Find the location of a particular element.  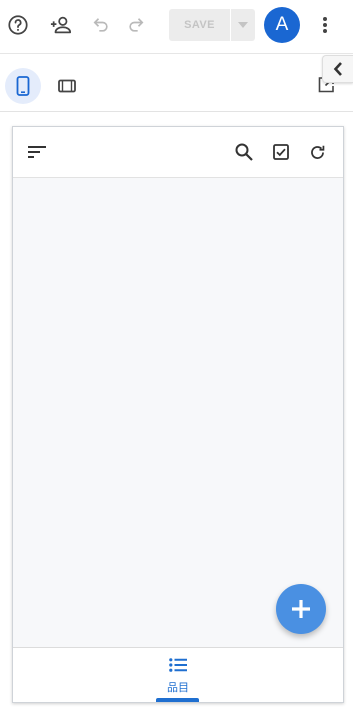

undo-icon is located at coordinates (101, 25).